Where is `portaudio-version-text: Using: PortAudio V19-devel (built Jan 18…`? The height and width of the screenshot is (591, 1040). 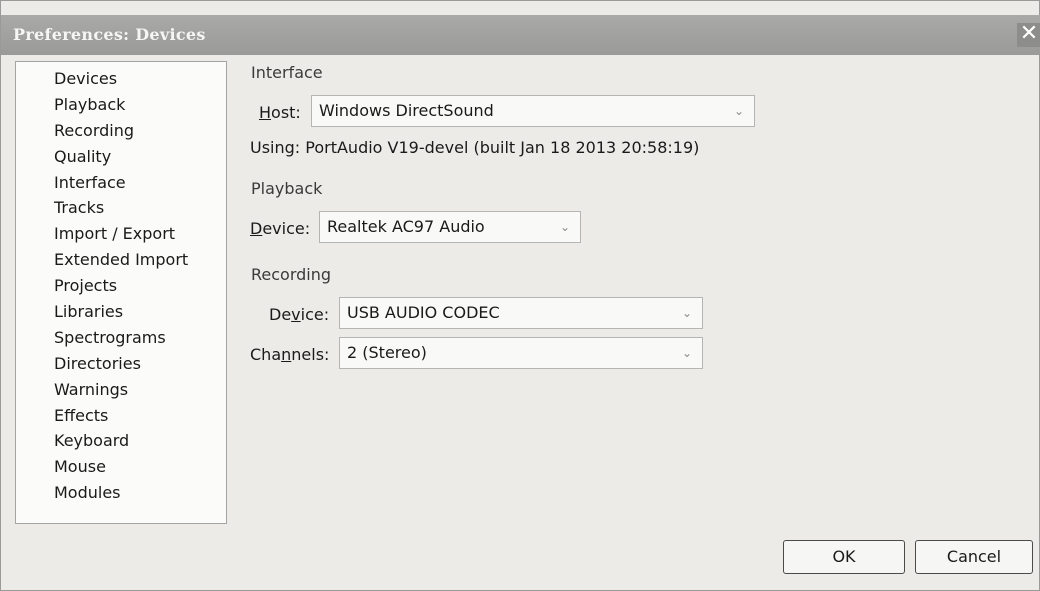
portaudio-version-text: Using: PortAudio V19-devel (built Jan 18… is located at coordinates (475, 147).